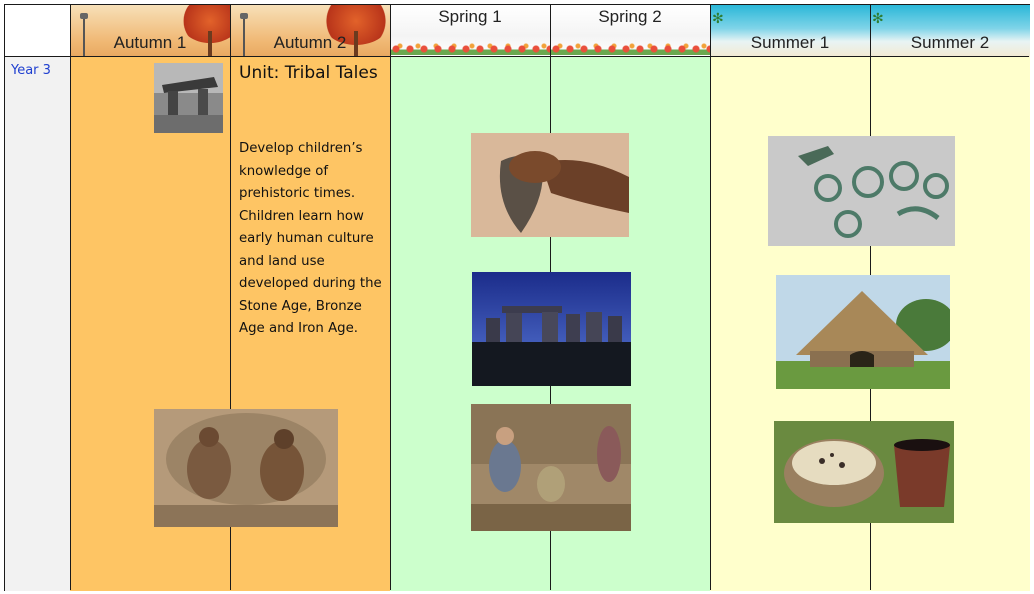 The height and width of the screenshot is (594, 1034). What do you see at coordinates (550, 185) in the screenshot?
I see `hand-axe-image` at bounding box center [550, 185].